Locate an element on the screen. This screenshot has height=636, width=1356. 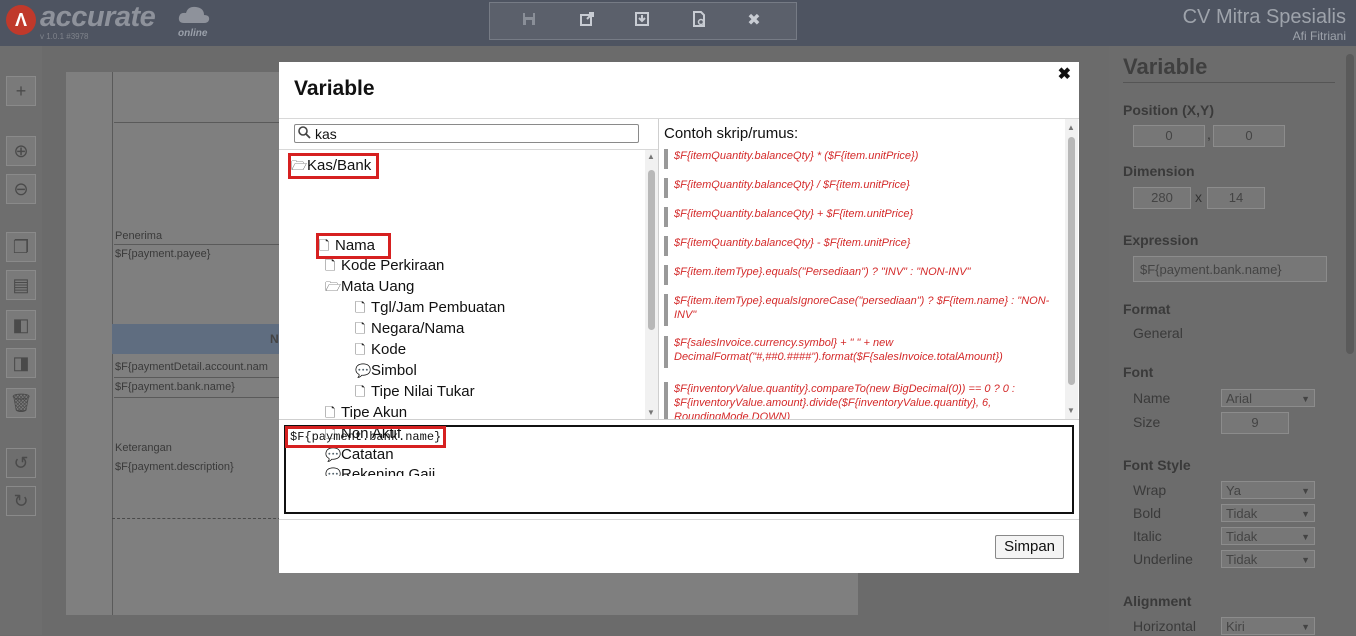
panel-scrollbar is located at coordinates (1350, 204).